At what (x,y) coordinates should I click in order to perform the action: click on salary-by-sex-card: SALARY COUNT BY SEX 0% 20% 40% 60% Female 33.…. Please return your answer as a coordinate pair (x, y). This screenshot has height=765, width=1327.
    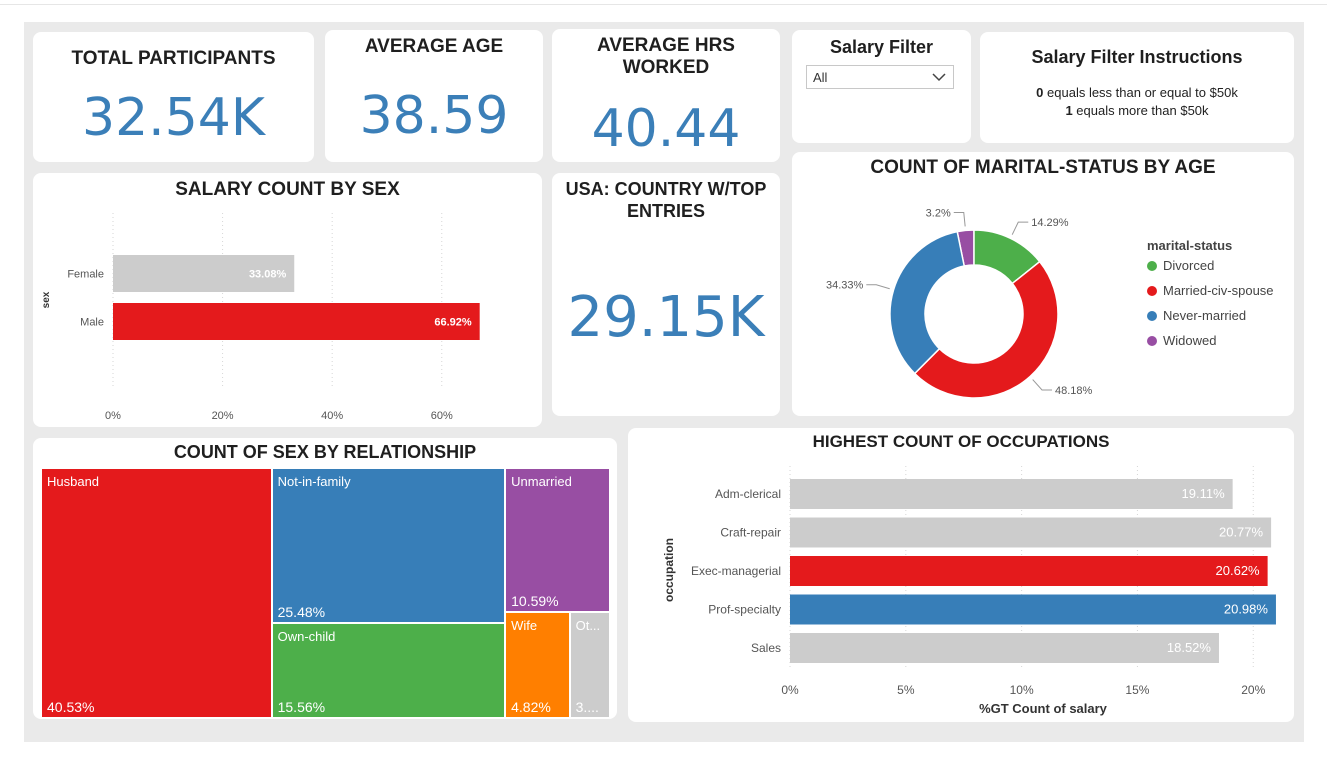
    Looking at the image, I should click on (287, 300).